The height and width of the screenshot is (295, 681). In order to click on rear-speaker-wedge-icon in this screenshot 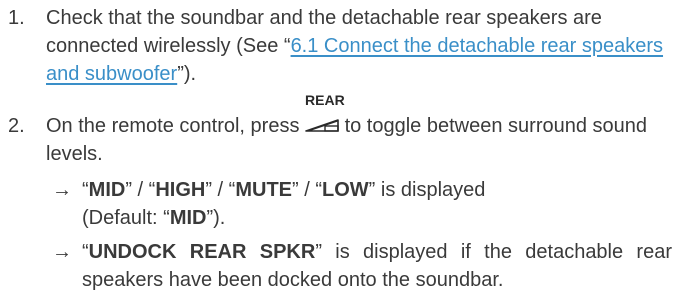, I will do `click(322, 125)`.